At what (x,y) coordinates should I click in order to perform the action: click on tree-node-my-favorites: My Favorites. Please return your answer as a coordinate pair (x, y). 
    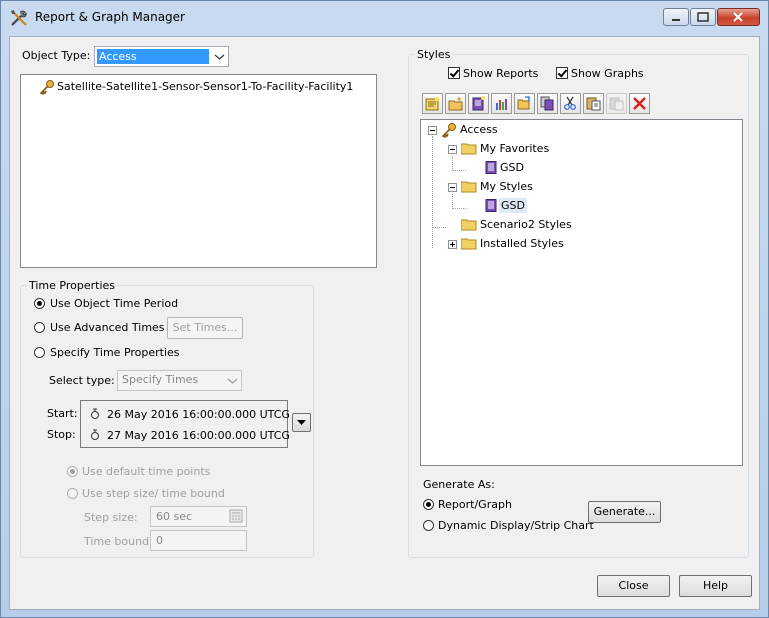
    Looking at the image, I should click on (495, 149).